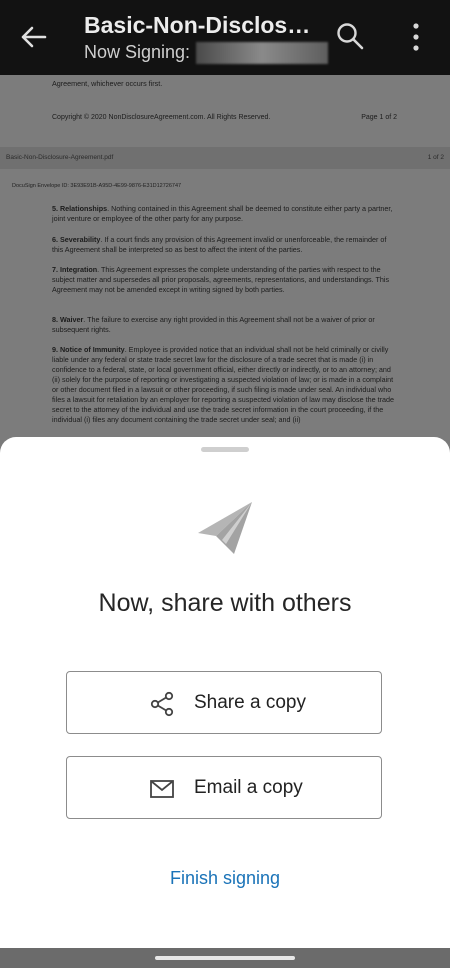 The height and width of the screenshot is (968, 450). What do you see at coordinates (33, 37) in the screenshot?
I see `back-arrow-icon` at bounding box center [33, 37].